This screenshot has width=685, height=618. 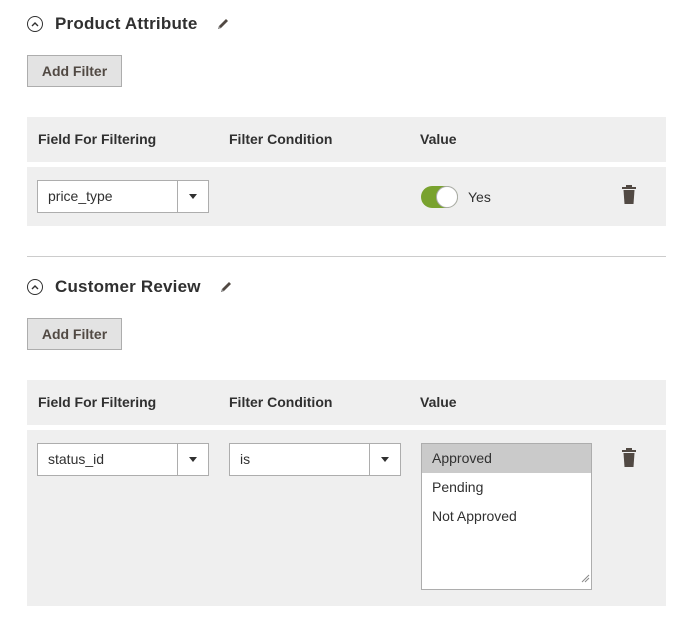 I want to click on condition-select: is, so click(x=315, y=459).